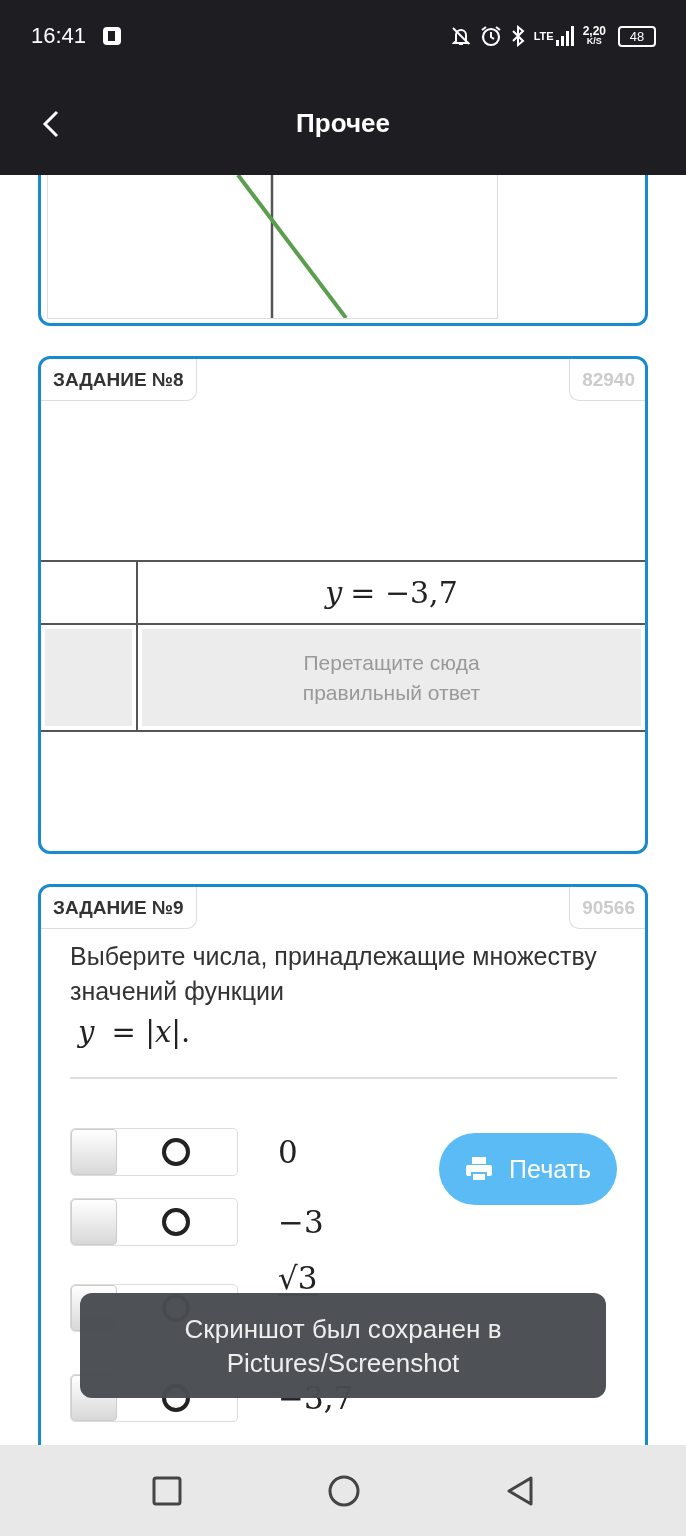 This screenshot has width=686, height=1536. What do you see at coordinates (543, 36) in the screenshot?
I see `network-type: LTE` at bounding box center [543, 36].